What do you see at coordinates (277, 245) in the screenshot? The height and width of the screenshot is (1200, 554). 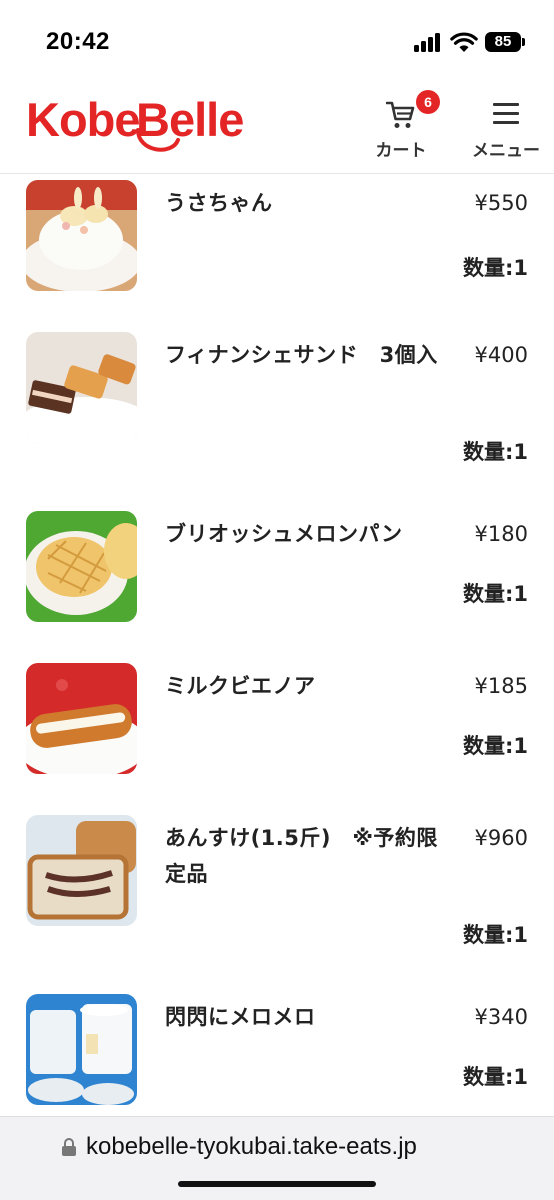 I see `list-item: うさちゃん ¥550 数量:1` at bounding box center [277, 245].